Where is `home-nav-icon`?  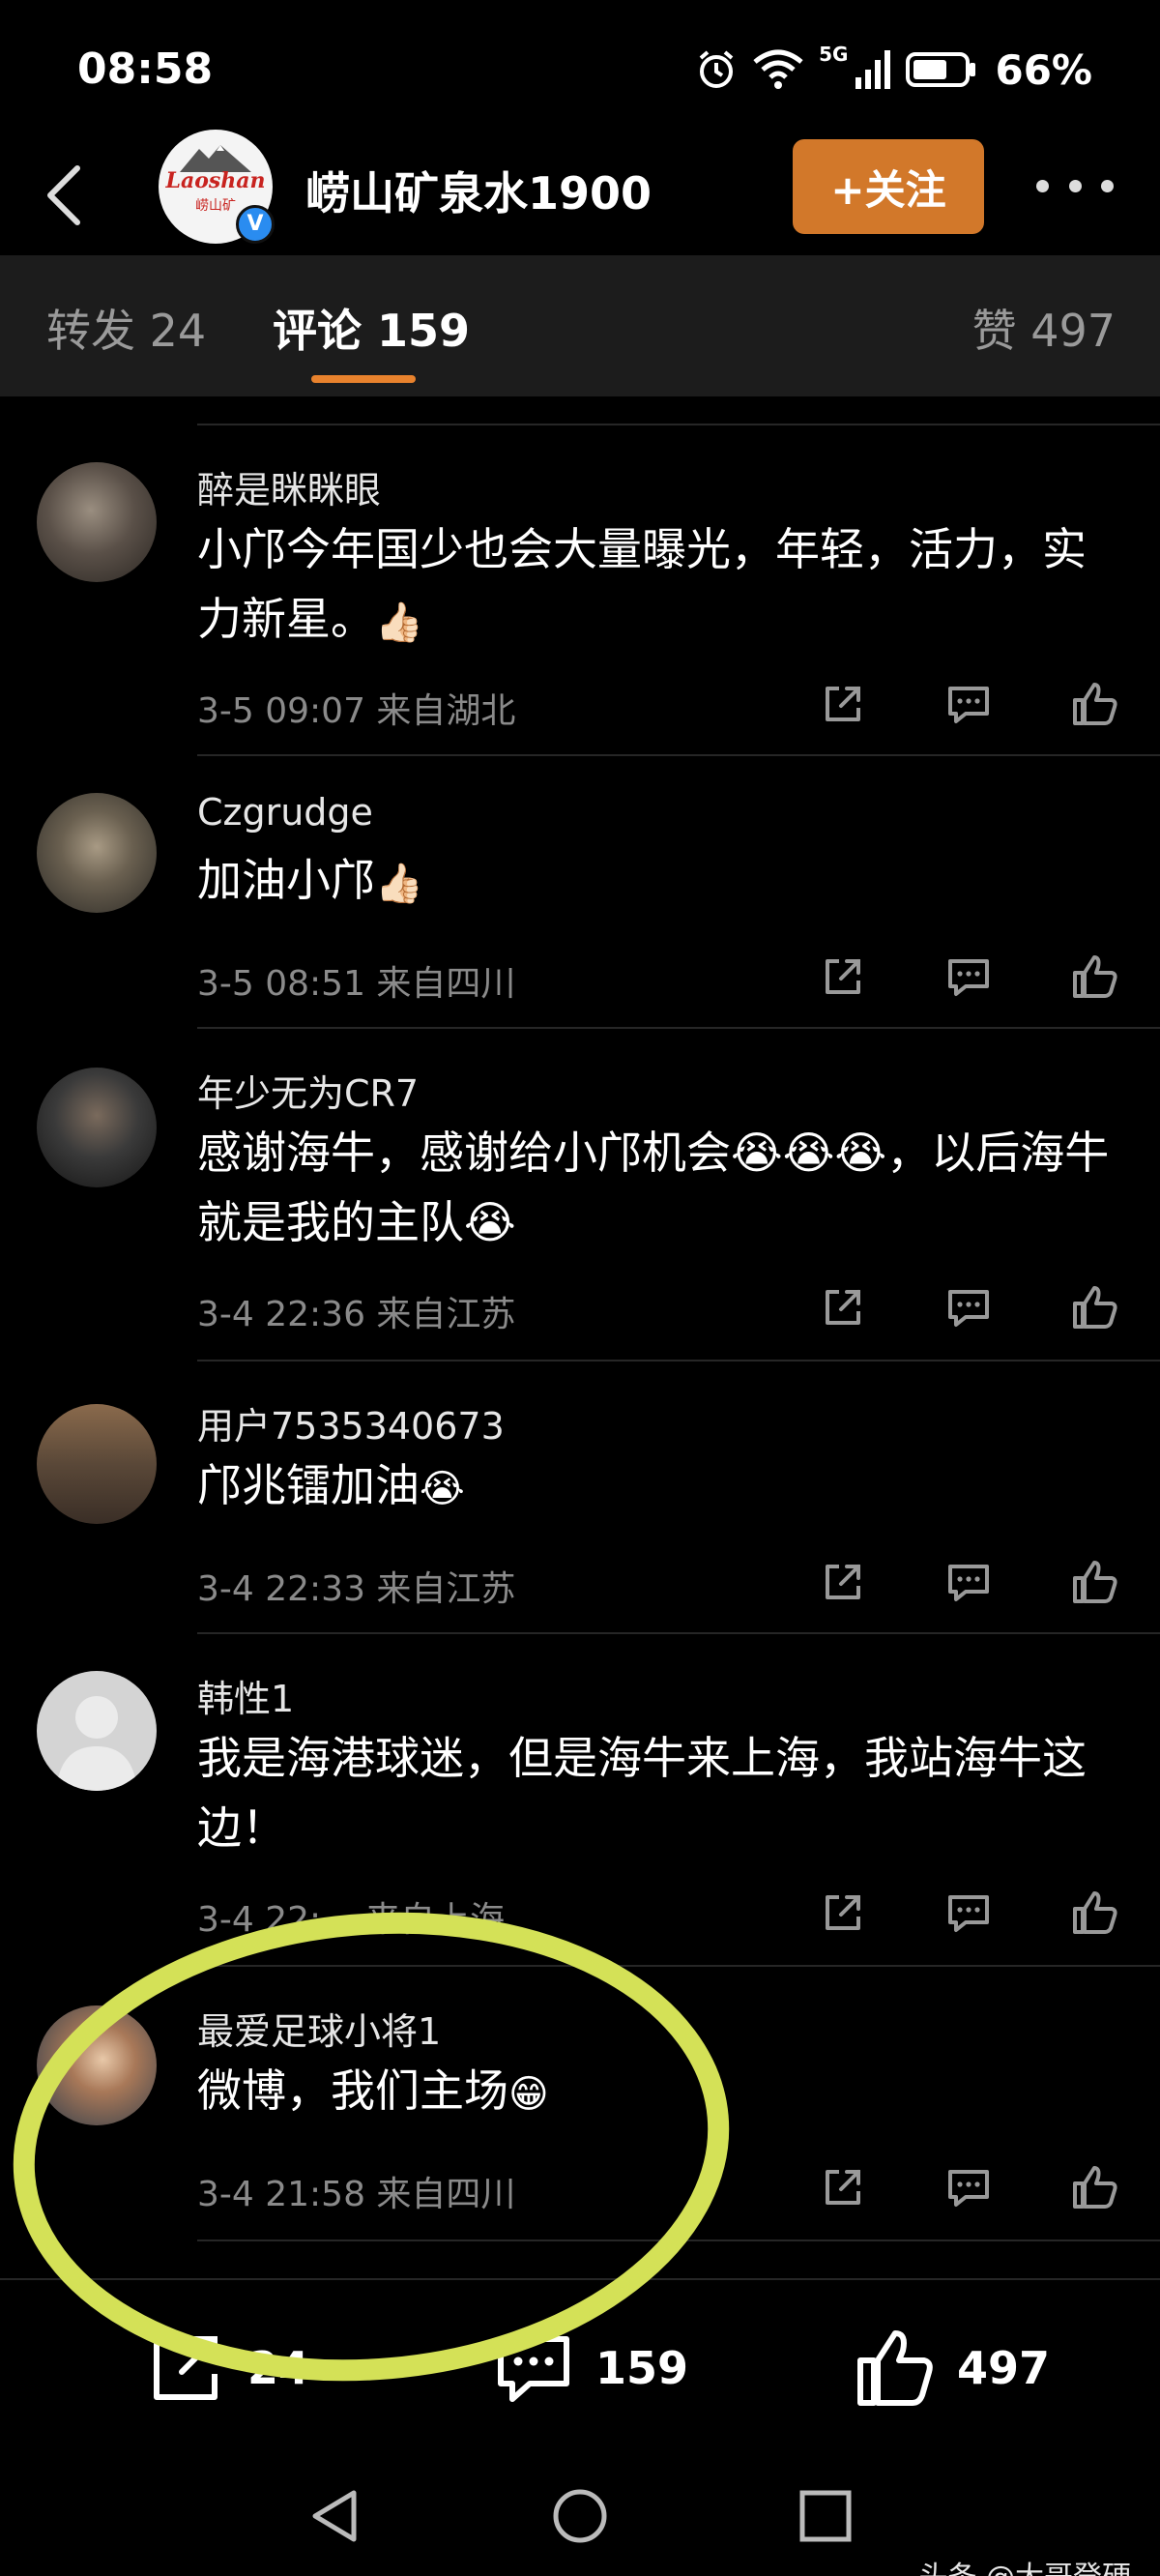
home-nav-icon is located at coordinates (580, 2516).